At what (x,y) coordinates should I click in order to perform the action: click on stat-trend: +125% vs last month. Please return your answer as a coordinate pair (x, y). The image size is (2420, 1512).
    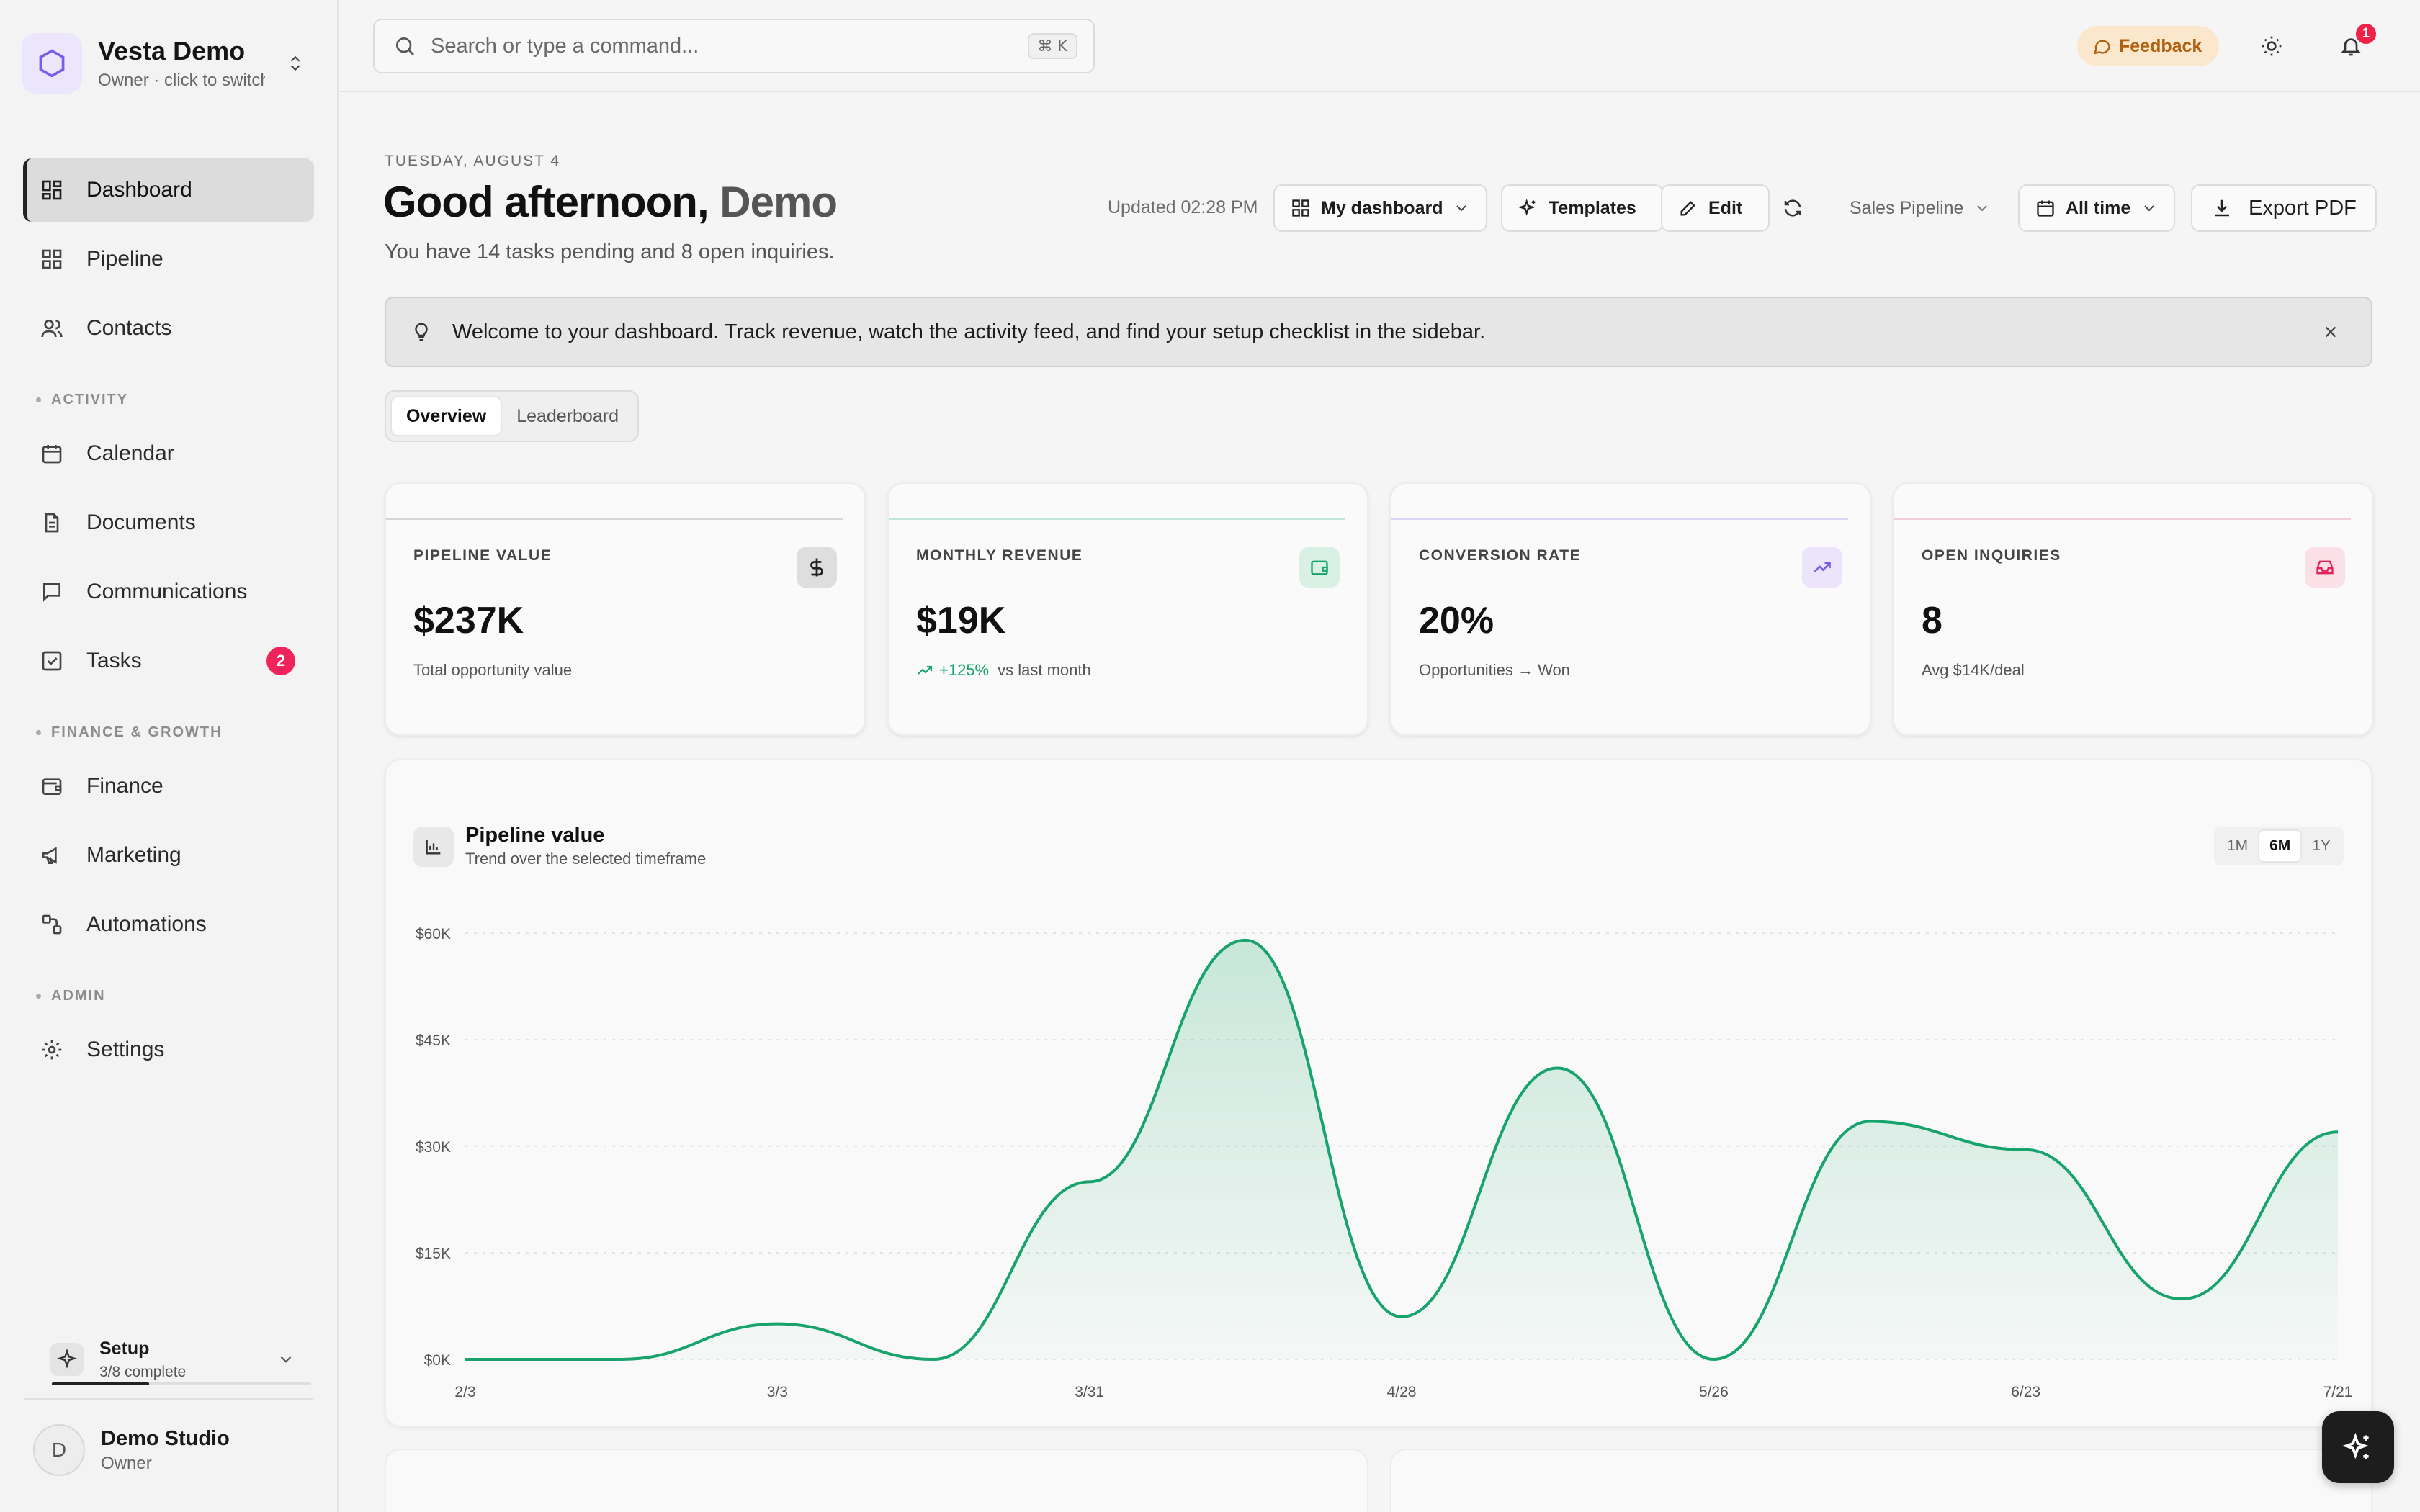
    Looking at the image, I should click on (1003, 670).